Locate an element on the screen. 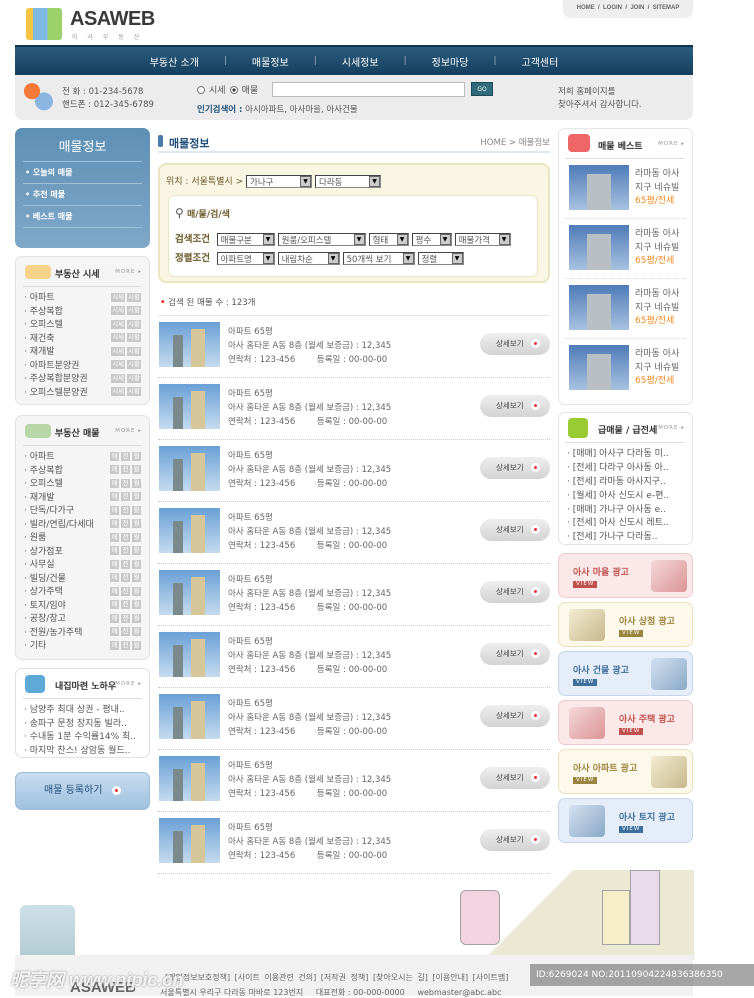  cond-select: 매물가격 ▼ is located at coordinates (482, 239).